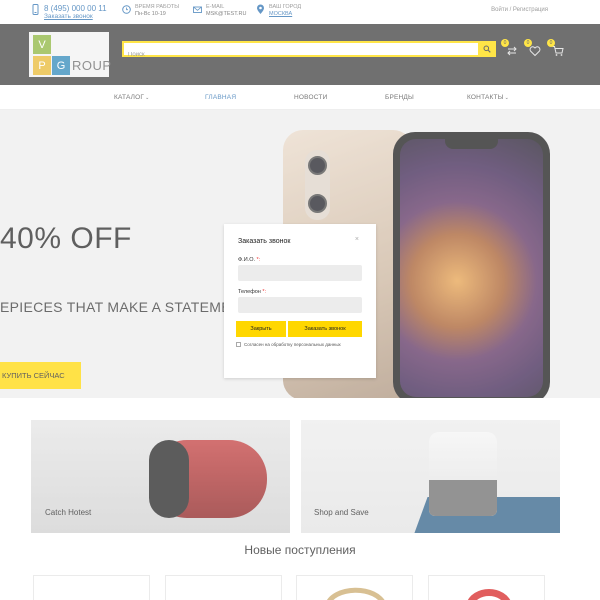  I want to click on heart-icon, so click(535, 51).